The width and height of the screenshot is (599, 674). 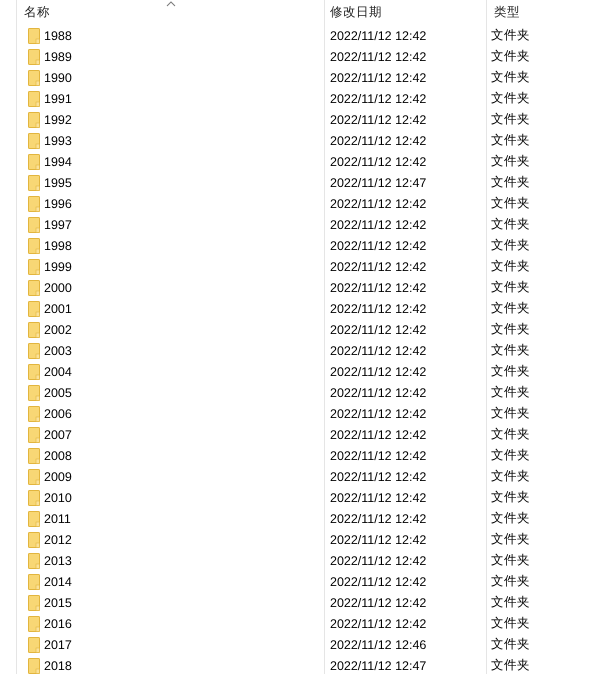 What do you see at coordinates (58, 119) in the screenshot?
I see `folder-name: 1992` at bounding box center [58, 119].